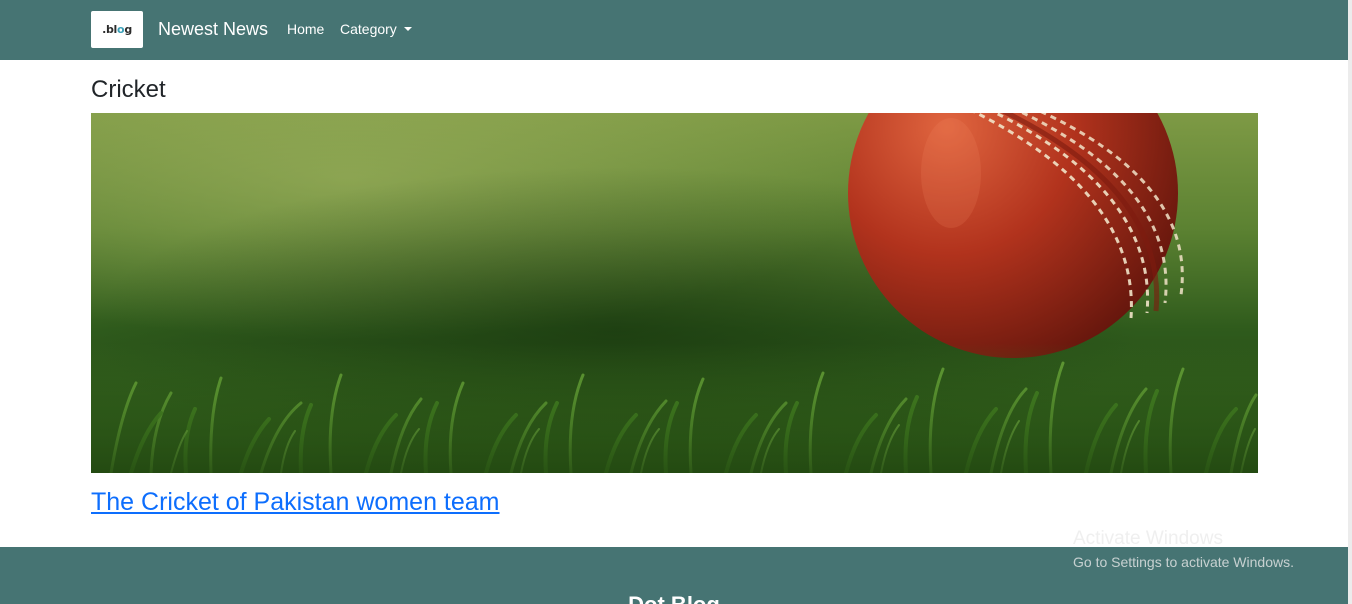 The height and width of the screenshot is (604, 1352). Describe the element at coordinates (128, 29) in the screenshot. I see `logo-text-suffix: g` at that location.